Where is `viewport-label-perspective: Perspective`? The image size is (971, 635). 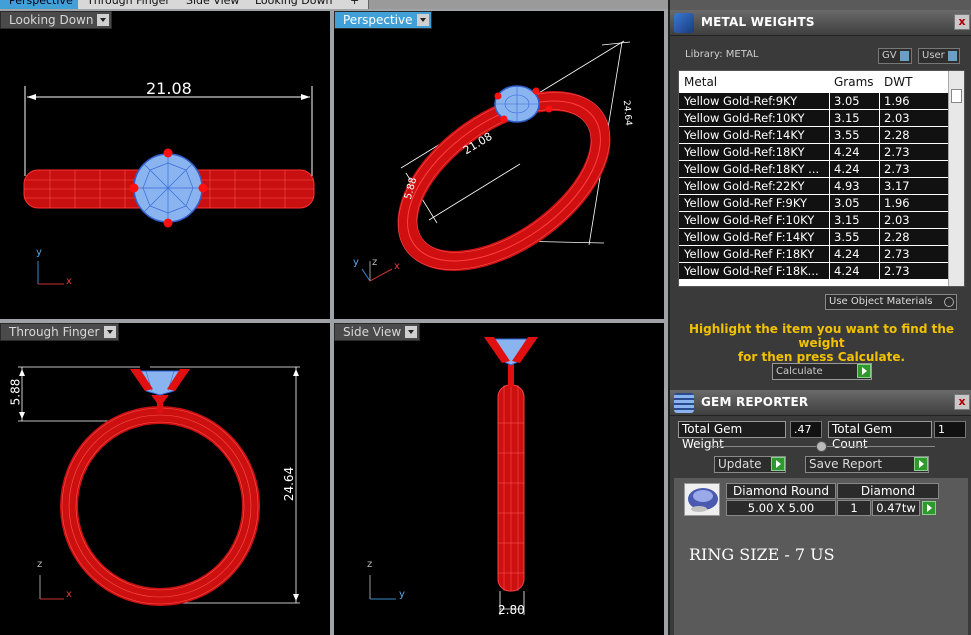 viewport-label-perspective: Perspective is located at coordinates (383, 20).